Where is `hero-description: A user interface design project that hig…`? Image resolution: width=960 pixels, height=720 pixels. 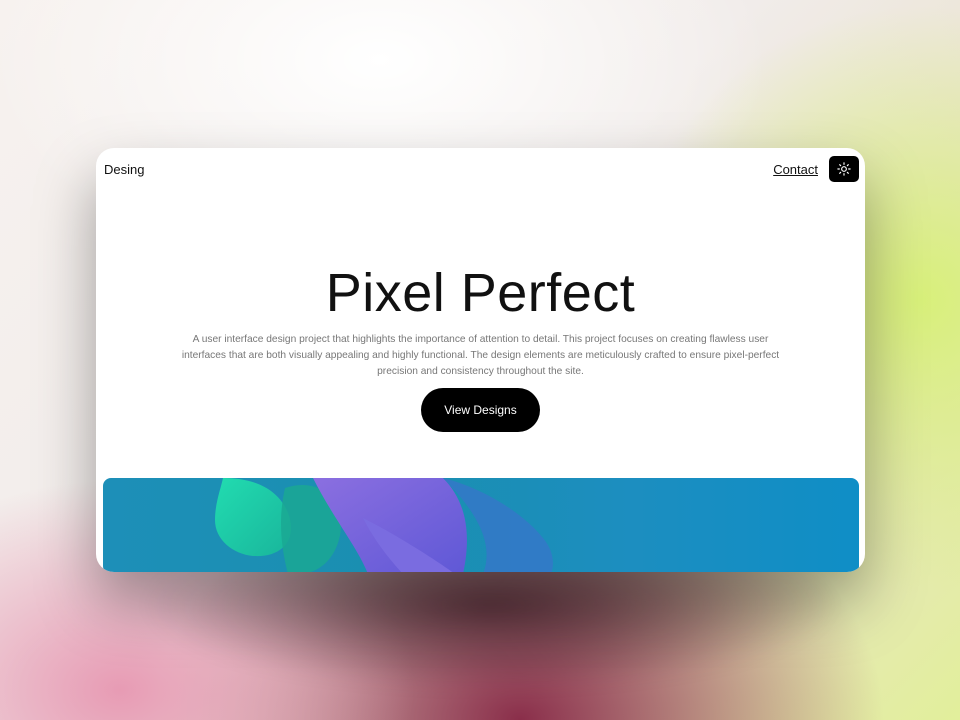 hero-description: A user interface design project that hig… is located at coordinates (480, 356).